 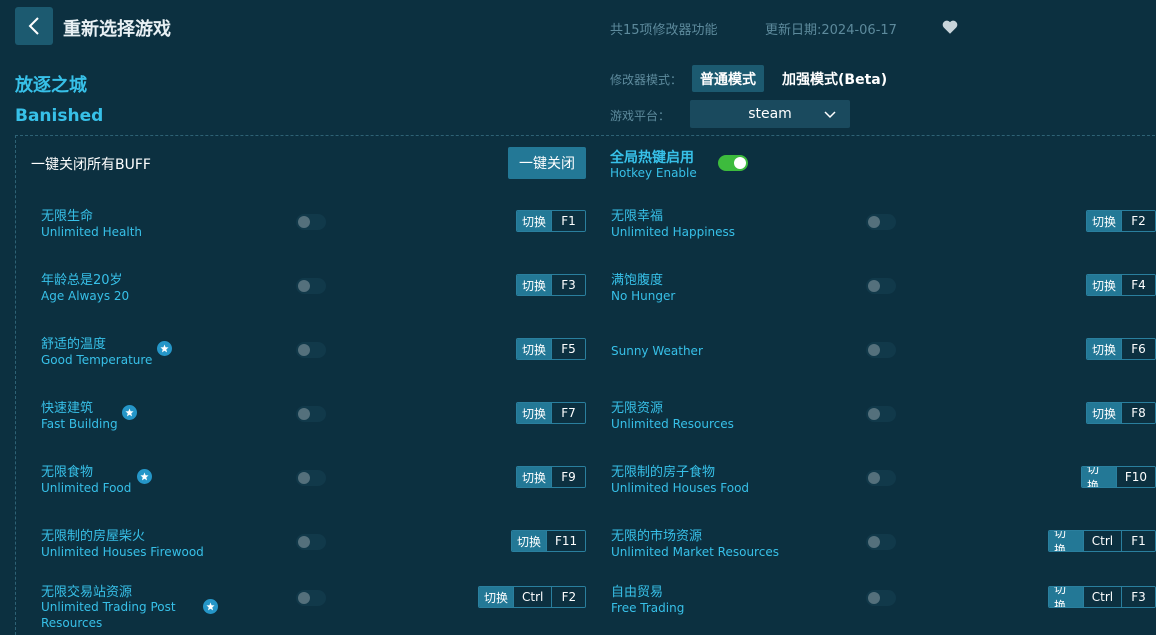 I want to click on cheat-name-en: Good Temperature, so click(x=97, y=360).